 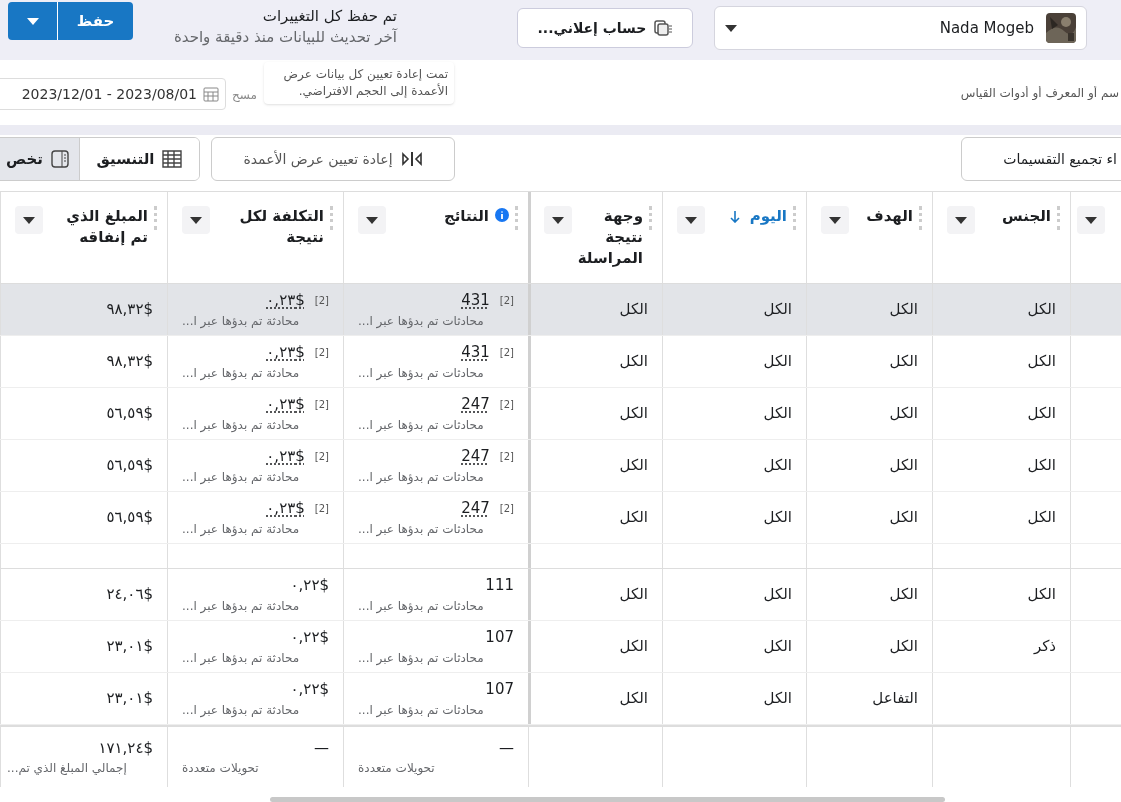 What do you see at coordinates (60, 159) in the screenshot?
I see `side-panel-icon` at bounding box center [60, 159].